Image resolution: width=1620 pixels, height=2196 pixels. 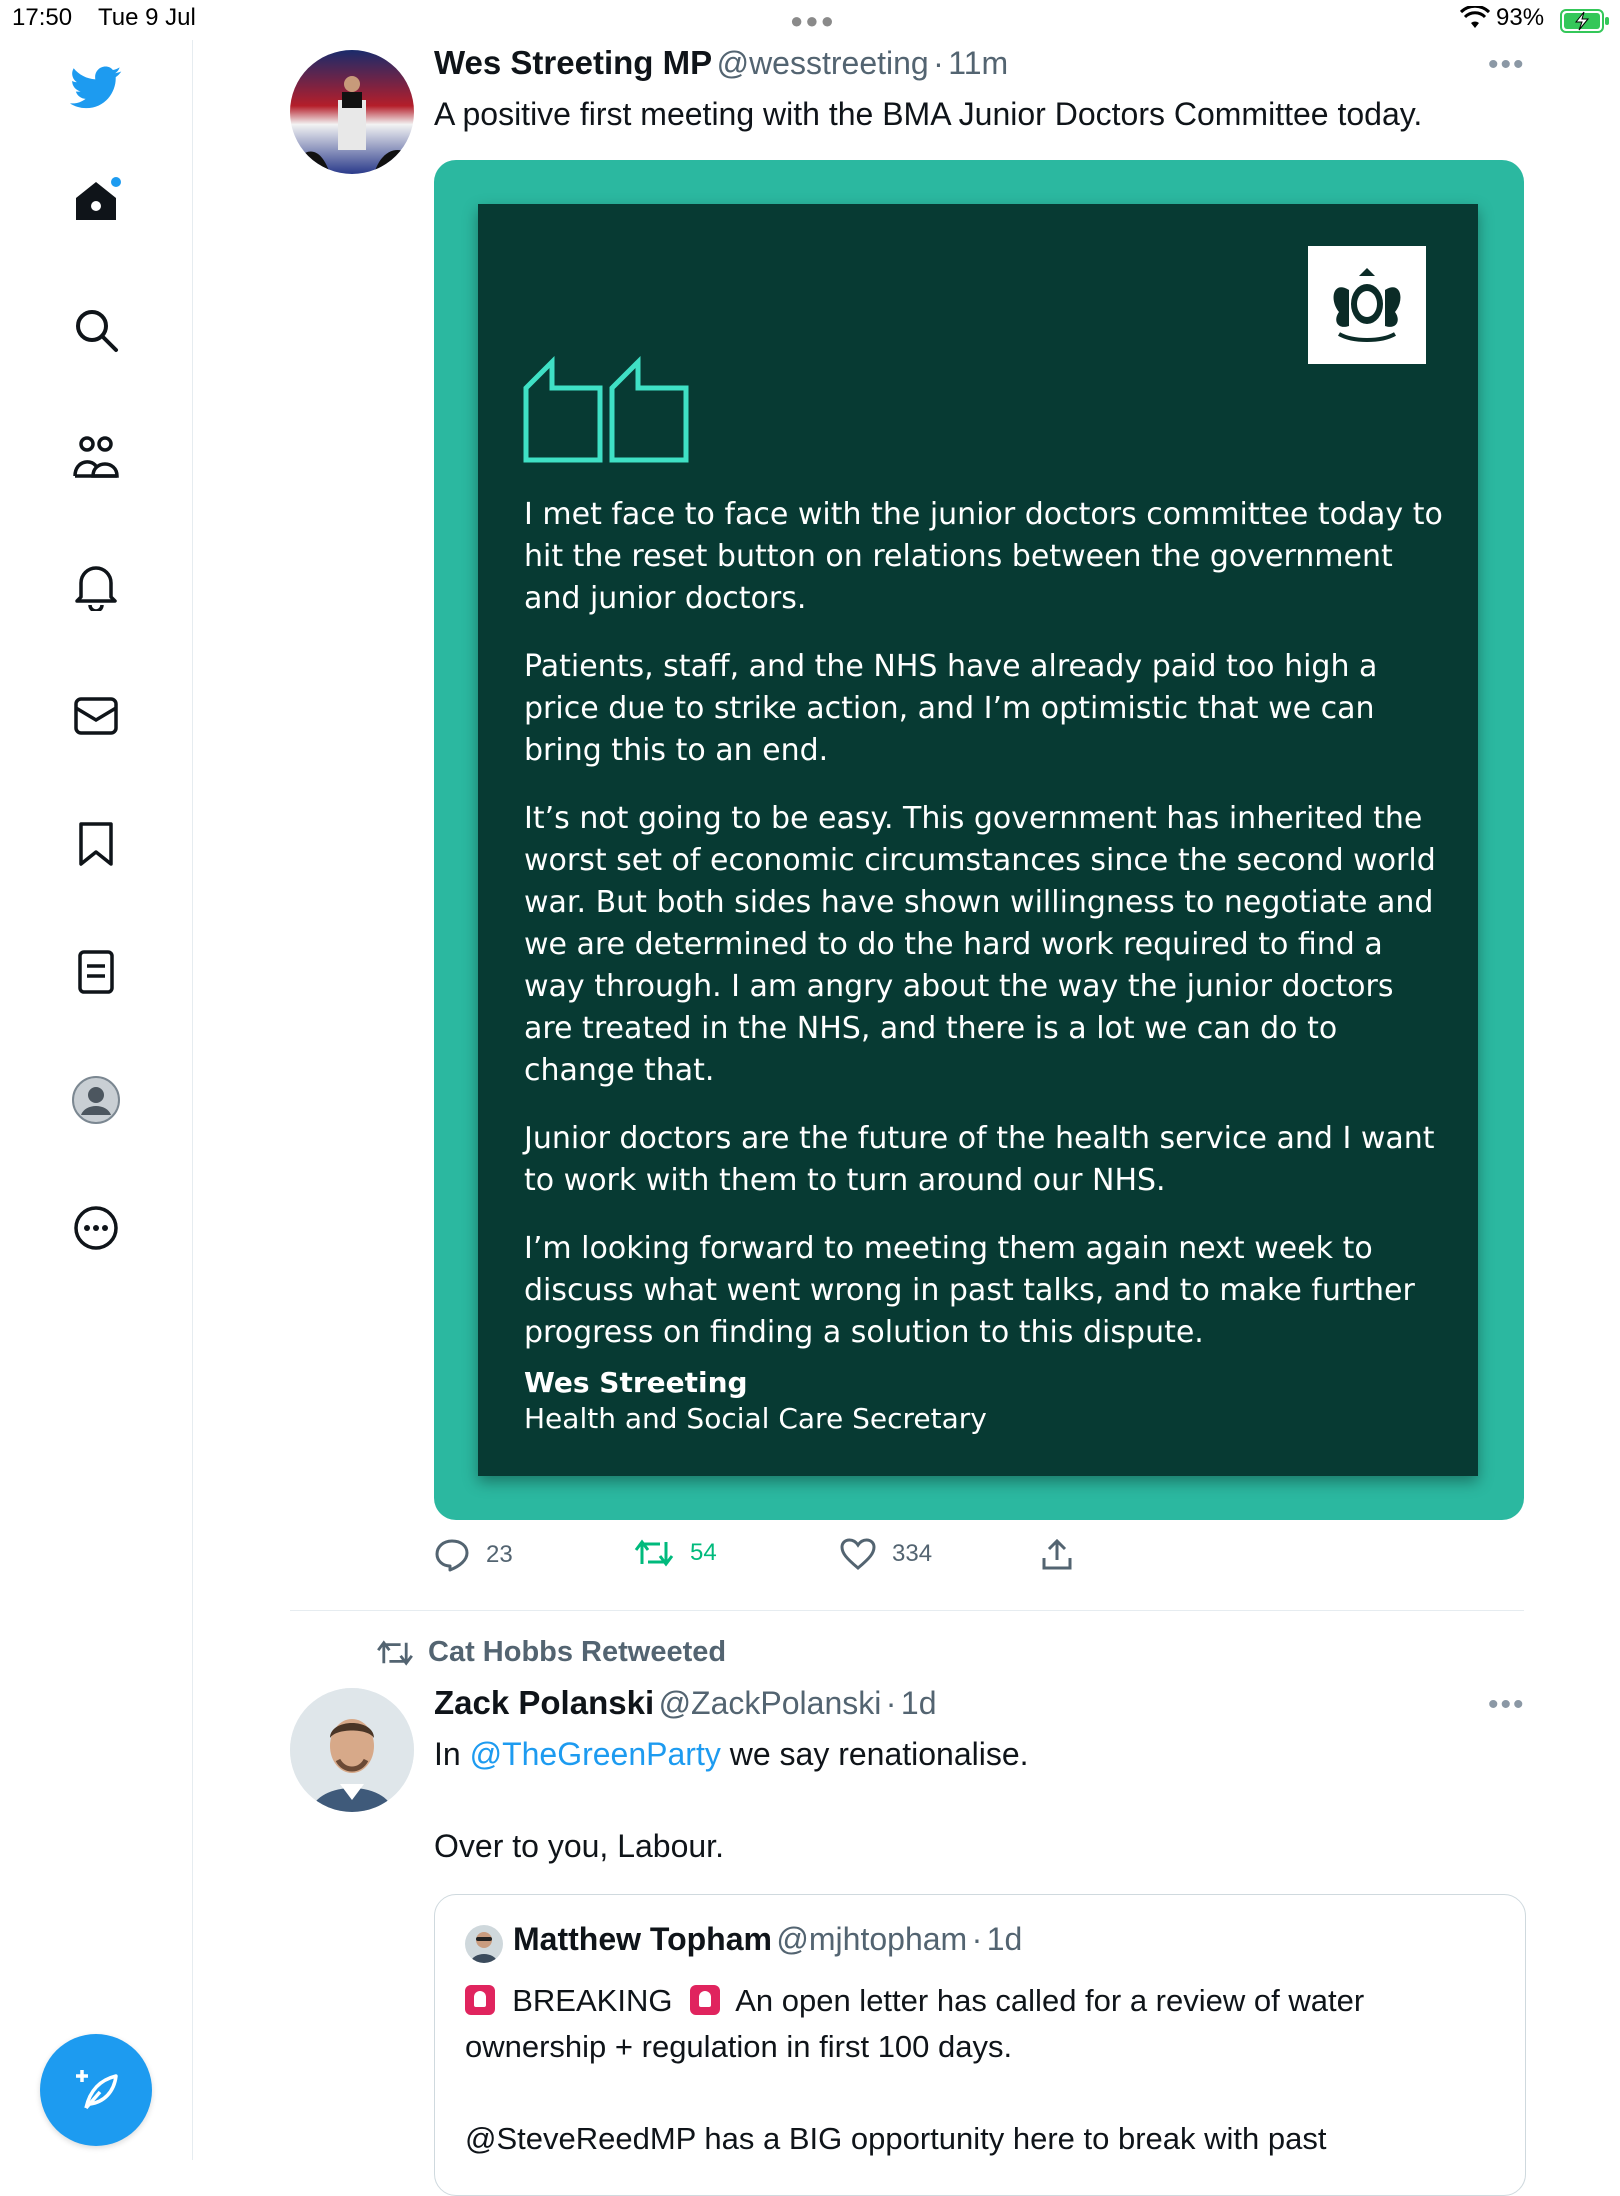 What do you see at coordinates (96, 88) in the screenshot?
I see `twitter-bird-icon` at bounding box center [96, 88].